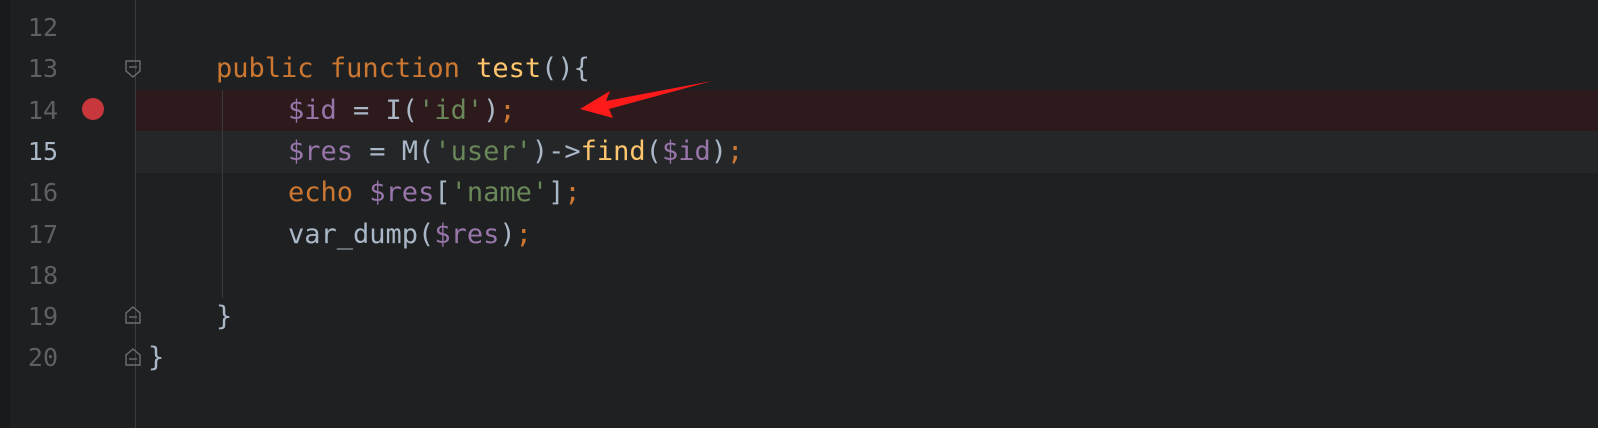 This screenshot has width=1598, height=428. I want to click on line-number: 12, so click(42, 27).